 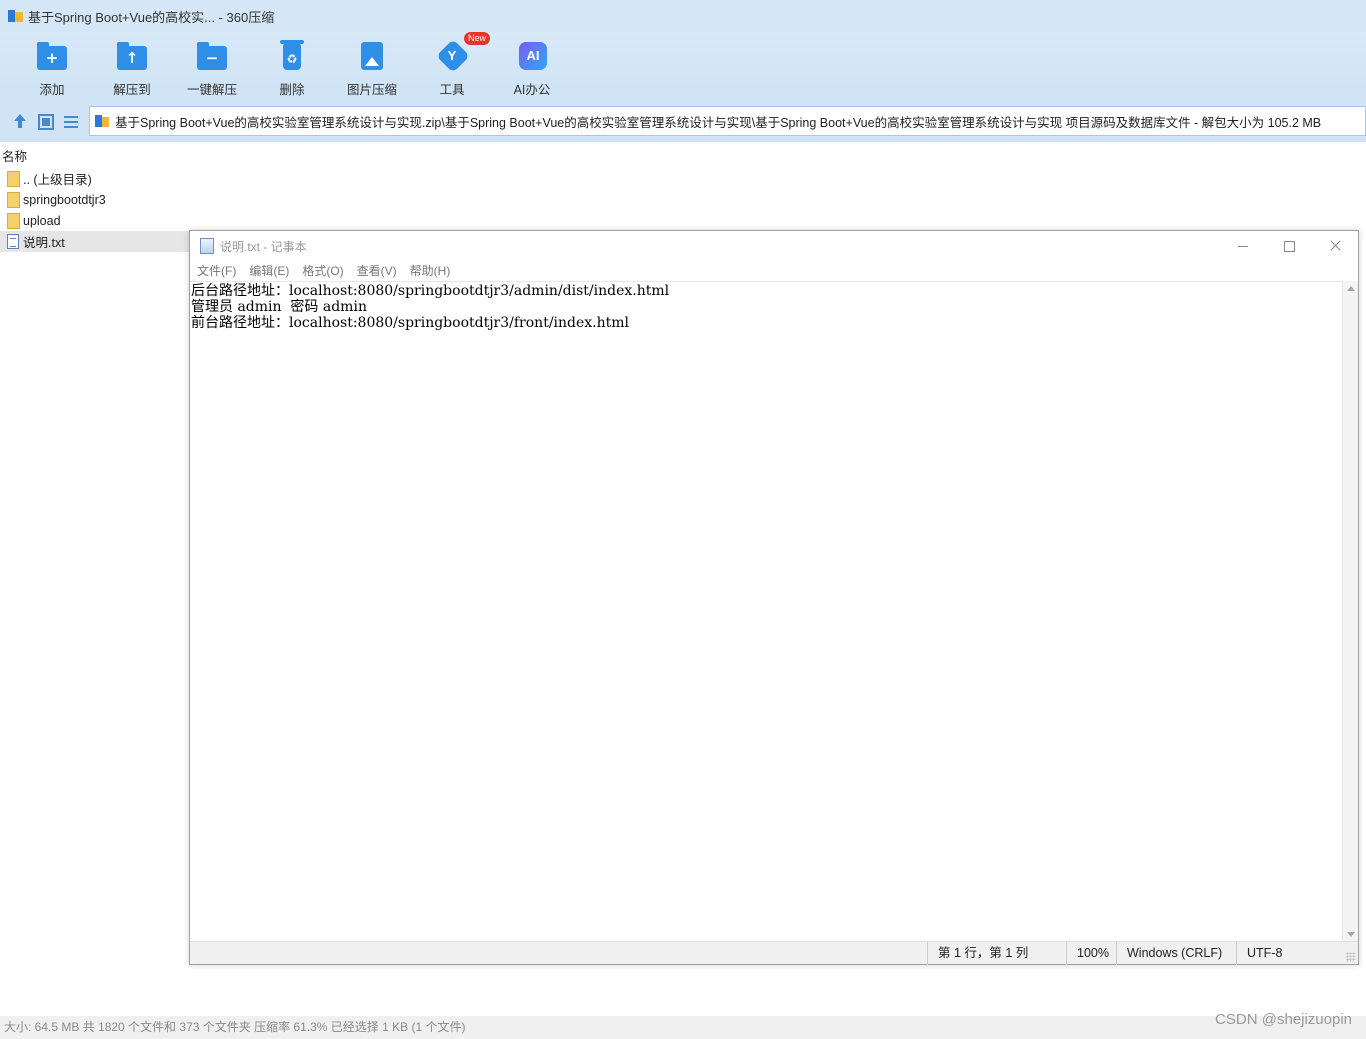 I want to click on list-item: .. (上级目录), so click(x=95, y=178).